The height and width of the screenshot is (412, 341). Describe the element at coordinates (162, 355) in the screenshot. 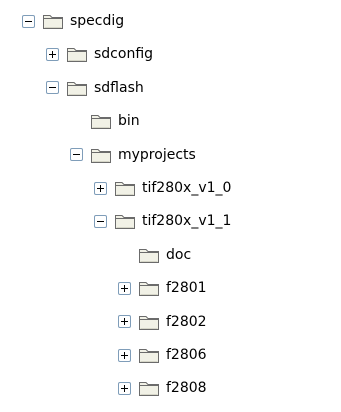

I see `tree-node-f2806: f2806` at that location.